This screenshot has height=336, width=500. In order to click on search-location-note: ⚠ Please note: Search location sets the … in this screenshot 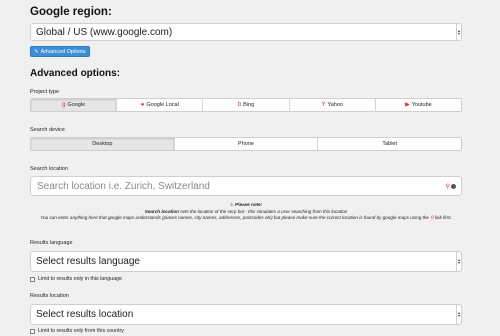, I will do `click(246, 212)`.